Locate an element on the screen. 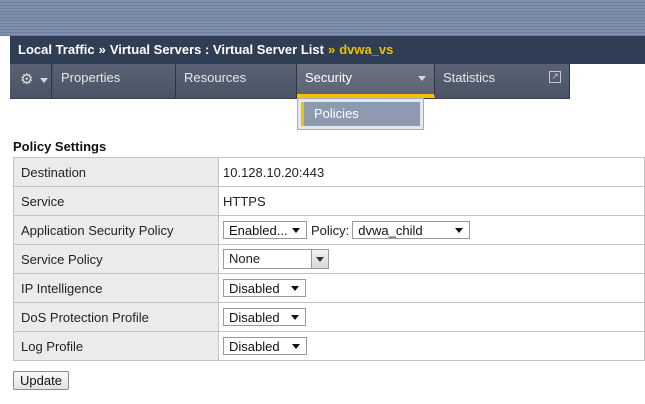 The image size is (645, 404). row-label: DoS Protection Profile is located at coordinates (116, 317).